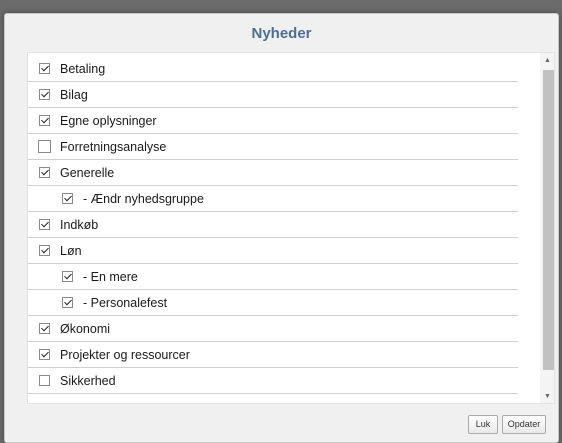  What do you see at coordinates (273, 173) in the screenshot?
I see `list-item: Generelle` at bounding box center [273, 173].